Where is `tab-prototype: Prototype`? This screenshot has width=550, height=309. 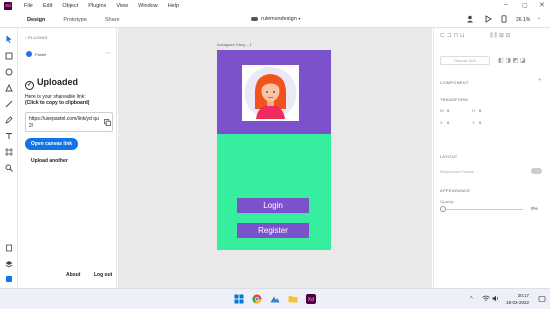 tab-prototype: Prototype is located at coordinates (75, 20).